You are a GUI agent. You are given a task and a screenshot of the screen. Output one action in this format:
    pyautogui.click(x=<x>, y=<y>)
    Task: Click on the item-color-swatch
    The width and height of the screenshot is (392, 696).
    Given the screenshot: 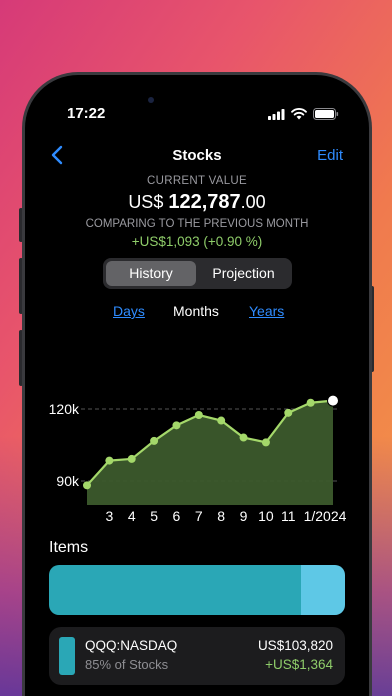 What is the action you would take?
    pyautogui.click(x=67, y=656)
    